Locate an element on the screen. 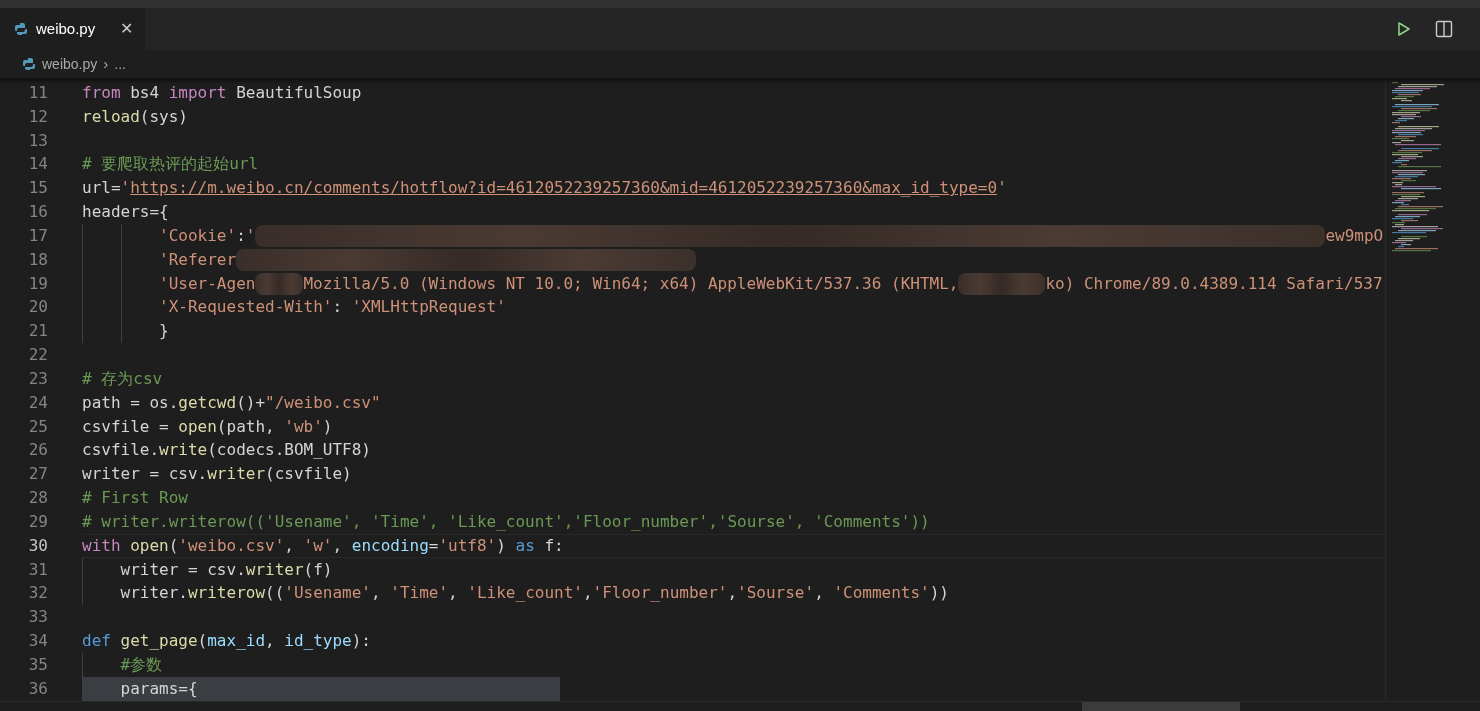 This screenshot has height=711, width=1480. code-text: 'Comments' is located at coordinates (881, 593).